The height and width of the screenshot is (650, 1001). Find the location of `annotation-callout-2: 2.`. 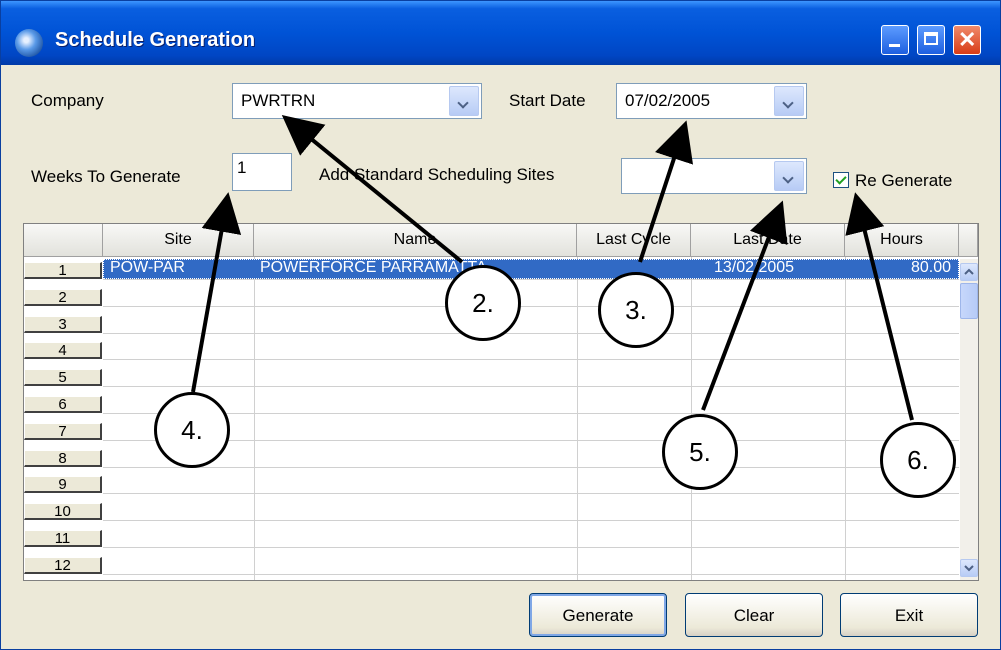

annotation-callout-2: 2. is located at coordinates (483, 303).